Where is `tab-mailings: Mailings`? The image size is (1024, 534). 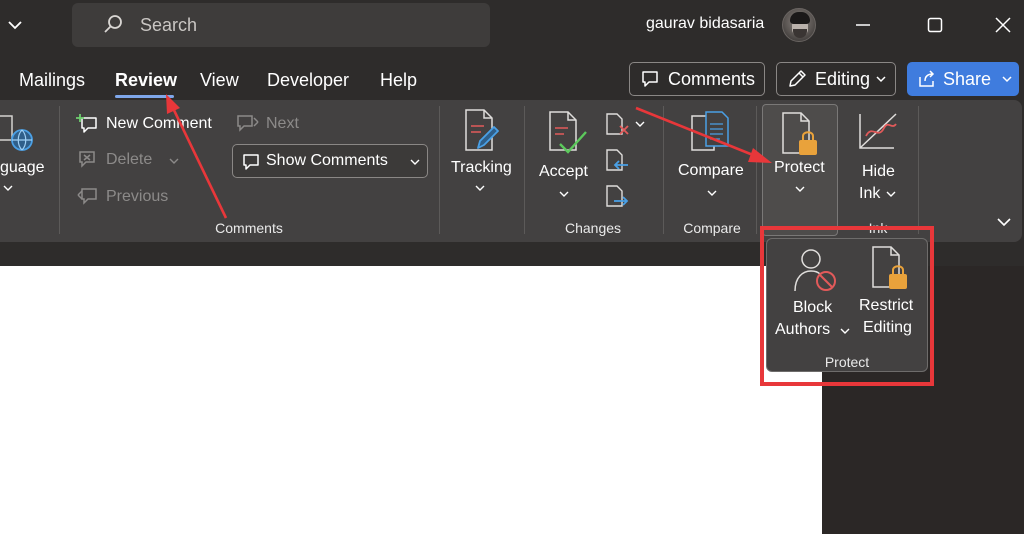
tab-mailings: Mailings is located at coordinates (52, 80).